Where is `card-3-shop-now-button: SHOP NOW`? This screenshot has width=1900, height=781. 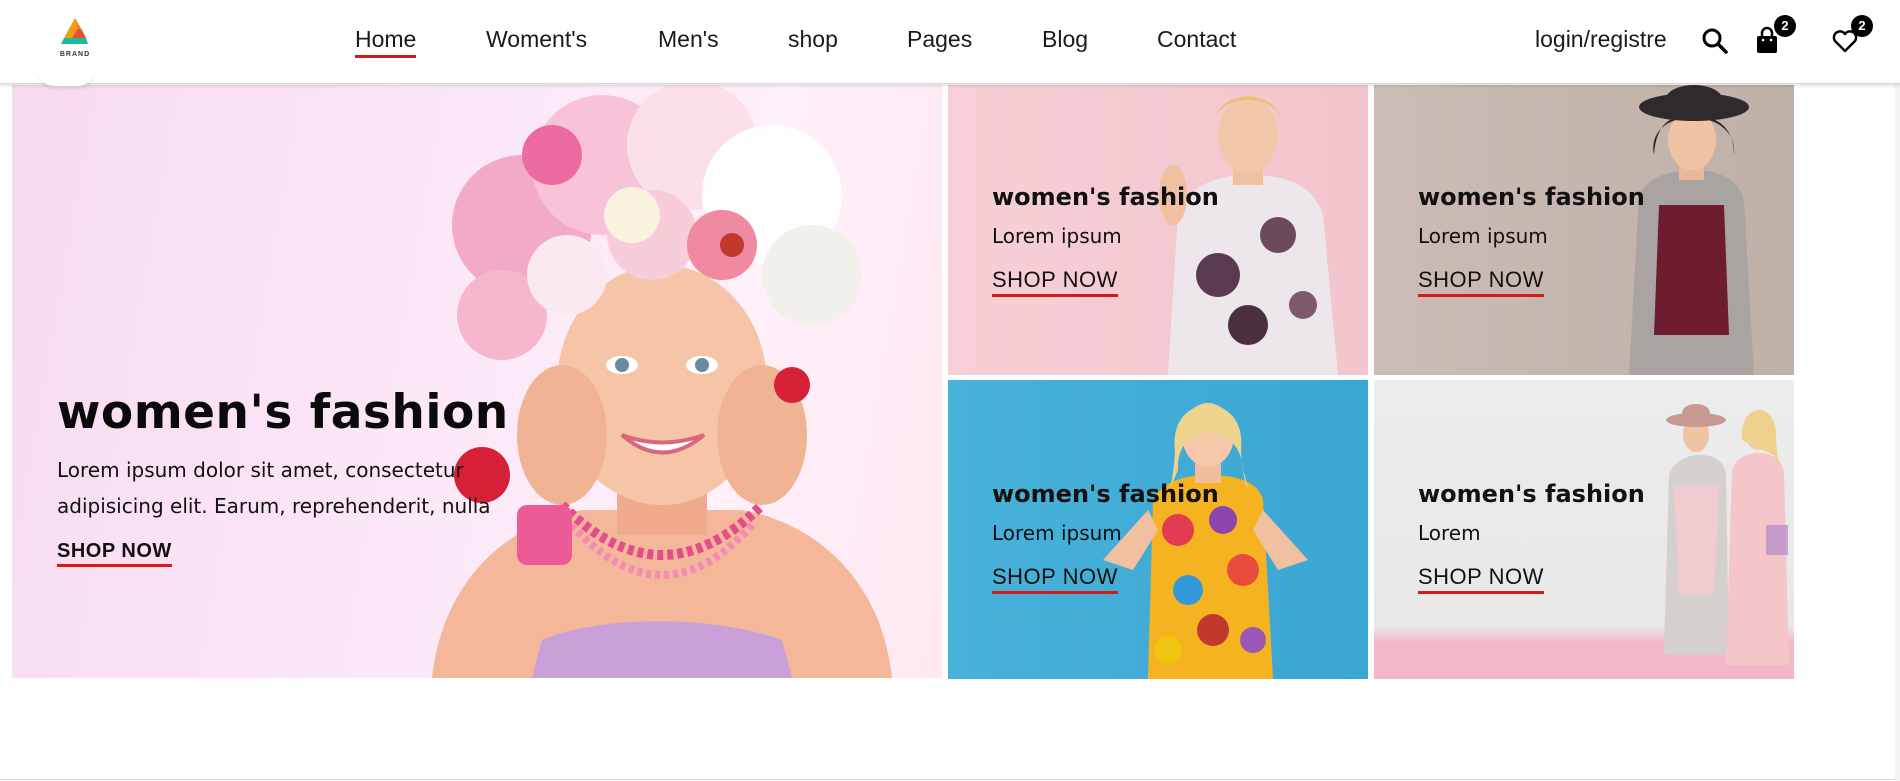
card-3-shop-now-button: SHOP NOW is located at coordinates (1055, 579).